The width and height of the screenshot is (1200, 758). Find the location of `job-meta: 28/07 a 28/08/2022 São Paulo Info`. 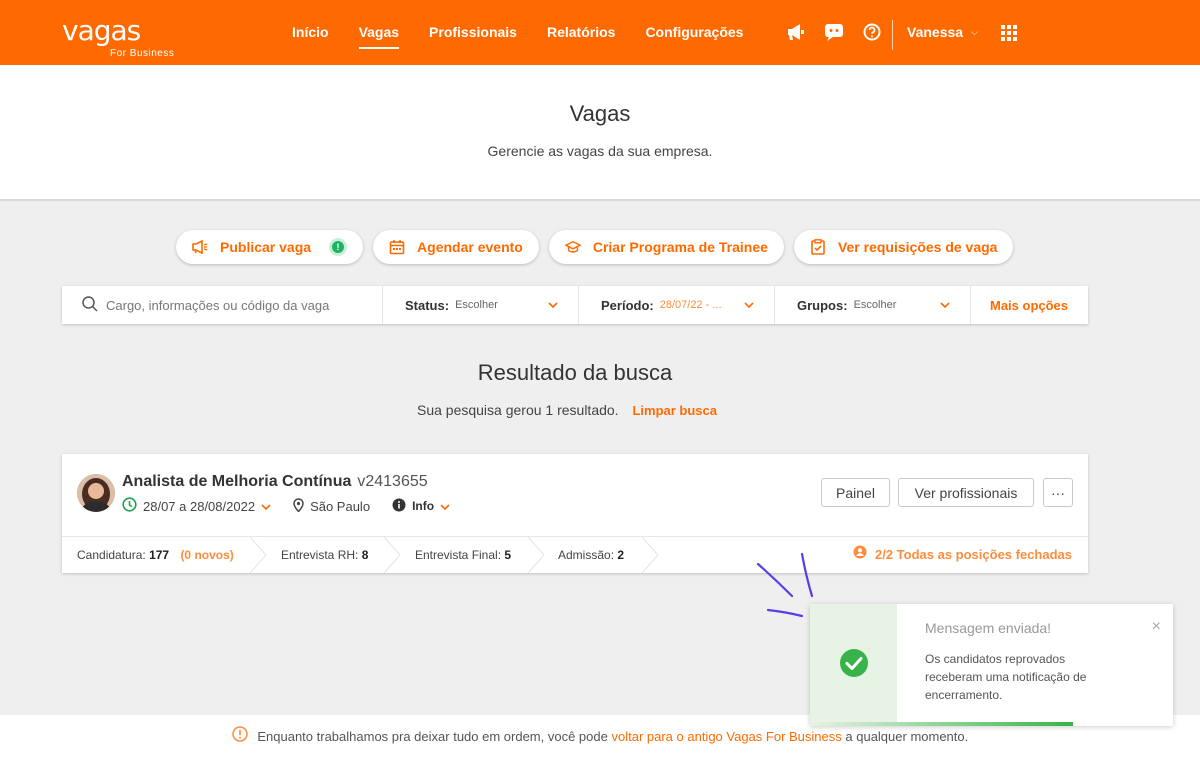

job-meta: 28/07 a 28/08/2022 São Paulo Info is located at coordinates (286, 506).